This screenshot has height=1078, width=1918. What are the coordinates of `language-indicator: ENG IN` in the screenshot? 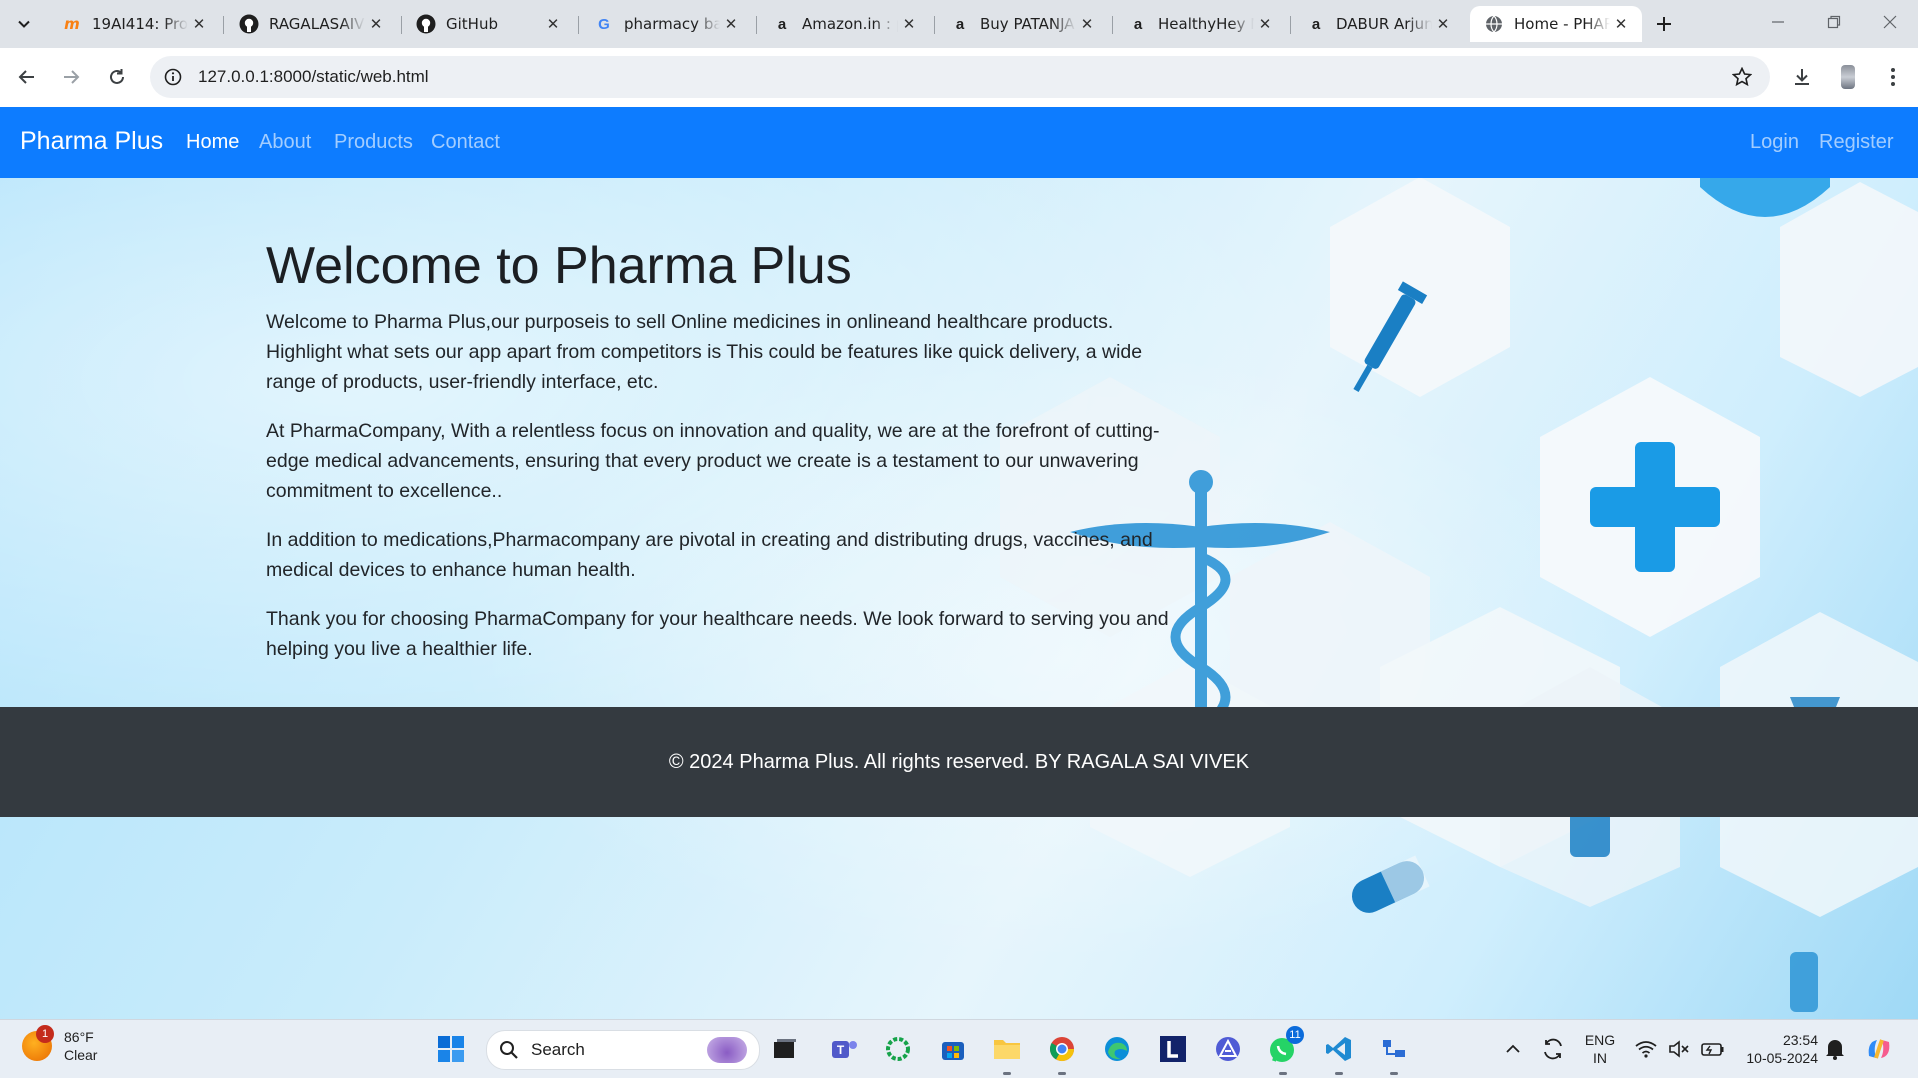 It's located at (1600, 1049).